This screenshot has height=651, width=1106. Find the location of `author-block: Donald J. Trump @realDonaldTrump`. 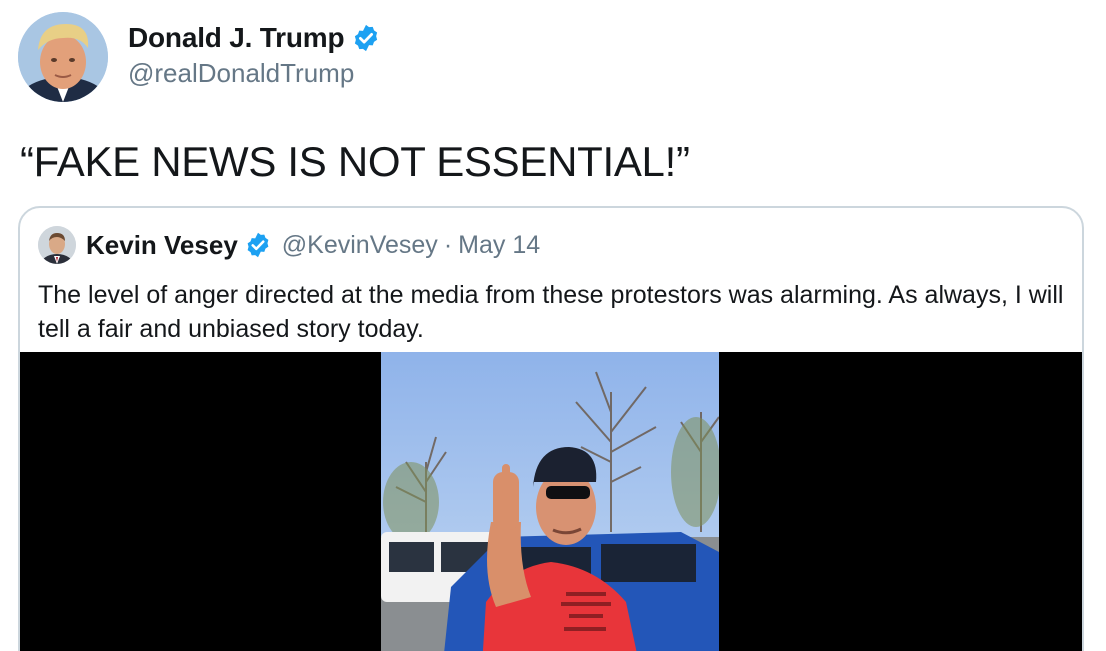

author-block: Donald J. Trump @realDonaldTrump is located at coordinates (254, 54).